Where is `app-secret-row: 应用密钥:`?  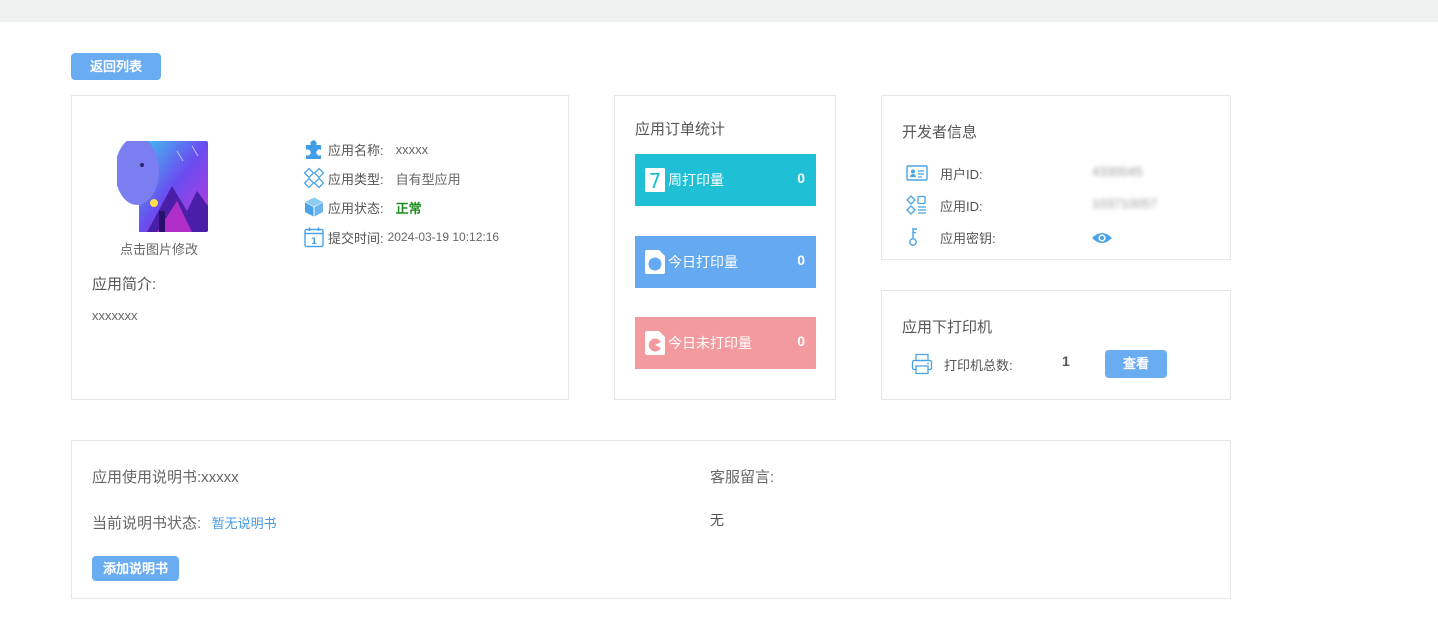
app-secret-row: 应用密钥: is located at coordinates (951, 237).